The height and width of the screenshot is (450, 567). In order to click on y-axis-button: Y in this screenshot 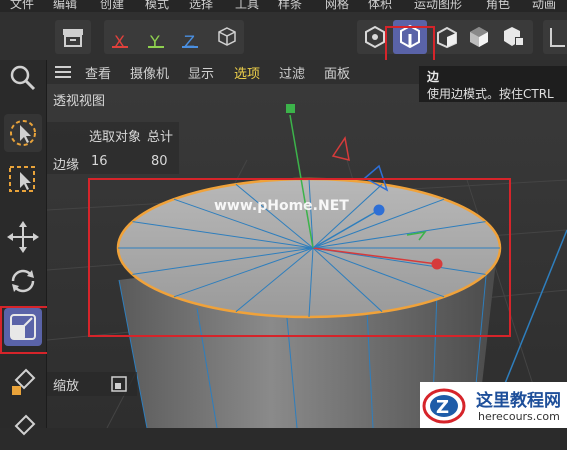, I will do `click(155, 41)`.